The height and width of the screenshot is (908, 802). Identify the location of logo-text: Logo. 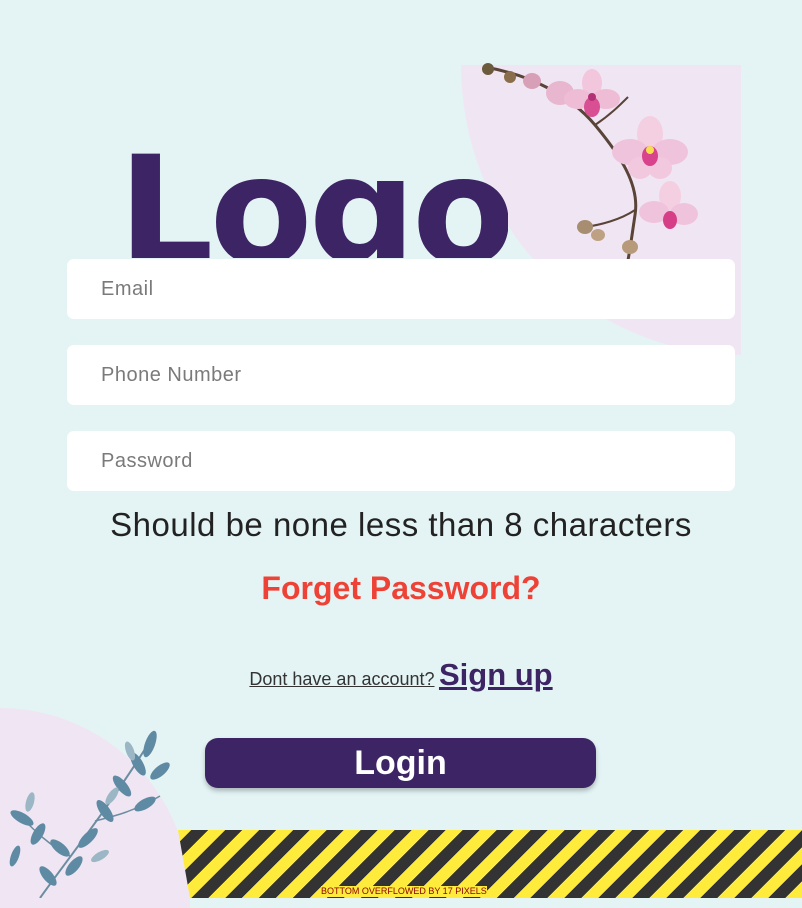
(313, 199).